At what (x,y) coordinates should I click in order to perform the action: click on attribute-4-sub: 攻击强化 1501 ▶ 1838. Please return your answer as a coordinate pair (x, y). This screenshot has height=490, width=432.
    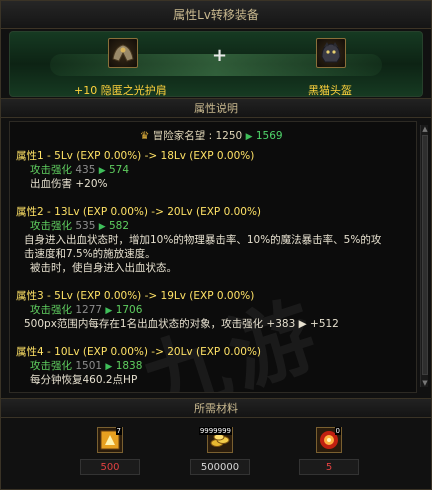
    Looking at the image, I should click on (86, 365).